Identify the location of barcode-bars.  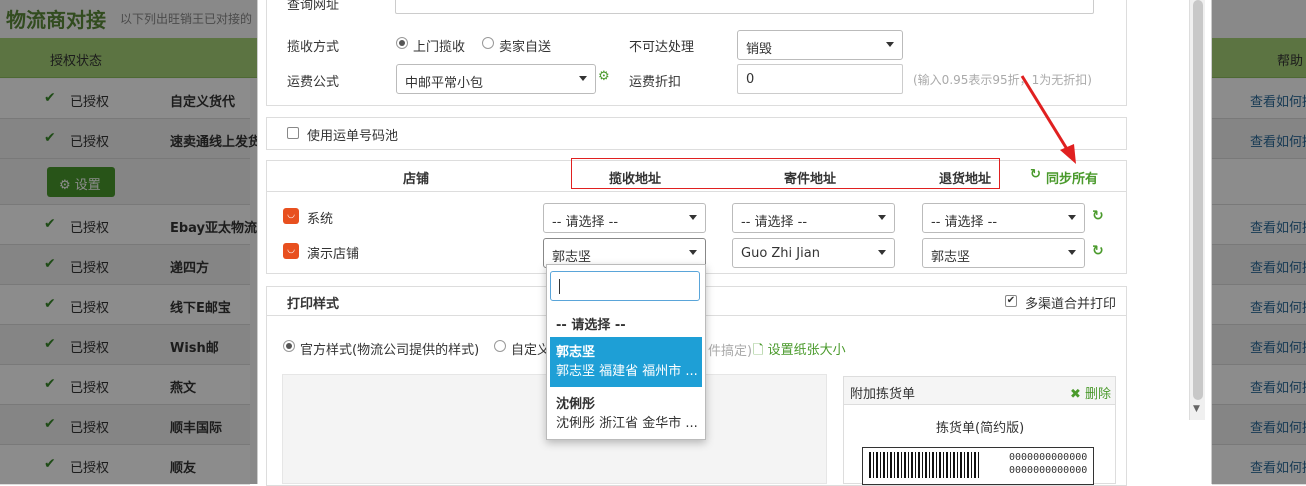
(924, 465).